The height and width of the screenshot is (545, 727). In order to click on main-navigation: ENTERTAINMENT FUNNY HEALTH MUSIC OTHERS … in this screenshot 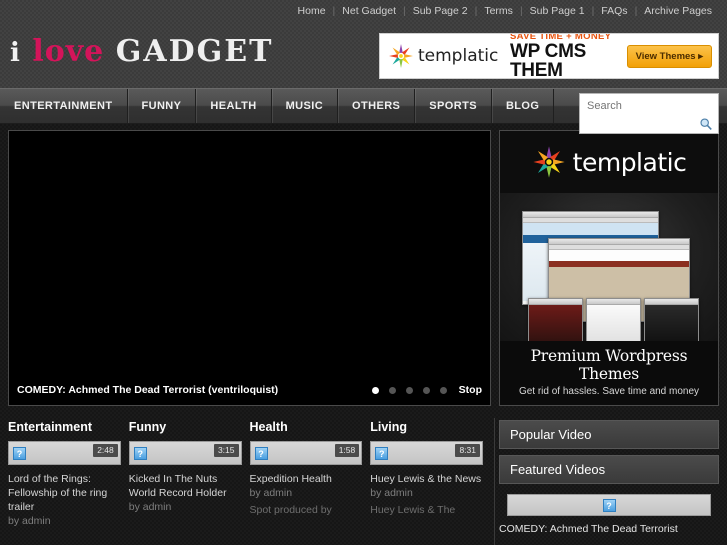, I will do `click(363, 111)`.